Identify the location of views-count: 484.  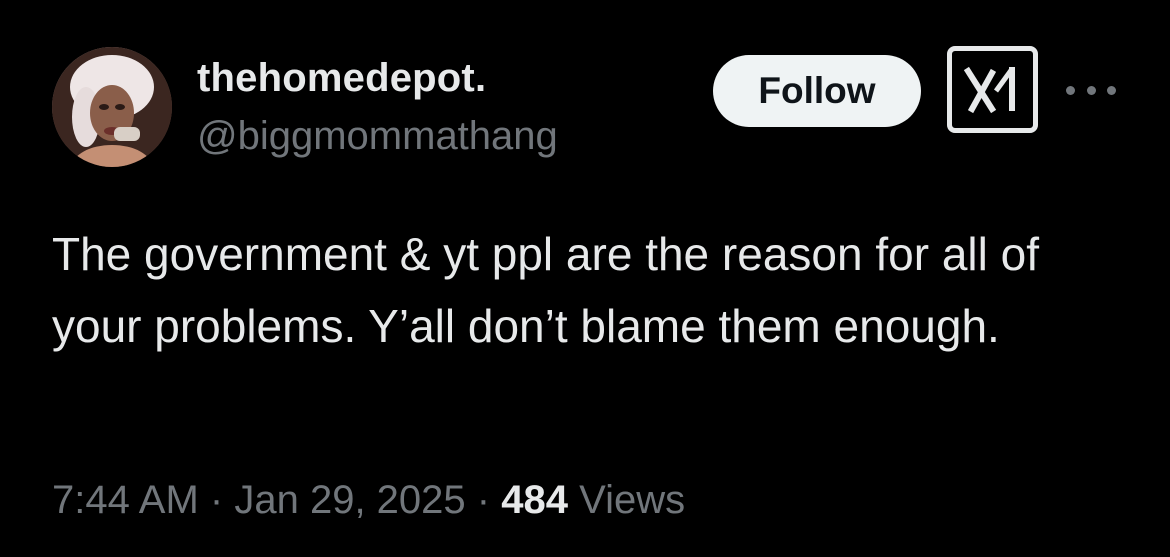
(534, 500).